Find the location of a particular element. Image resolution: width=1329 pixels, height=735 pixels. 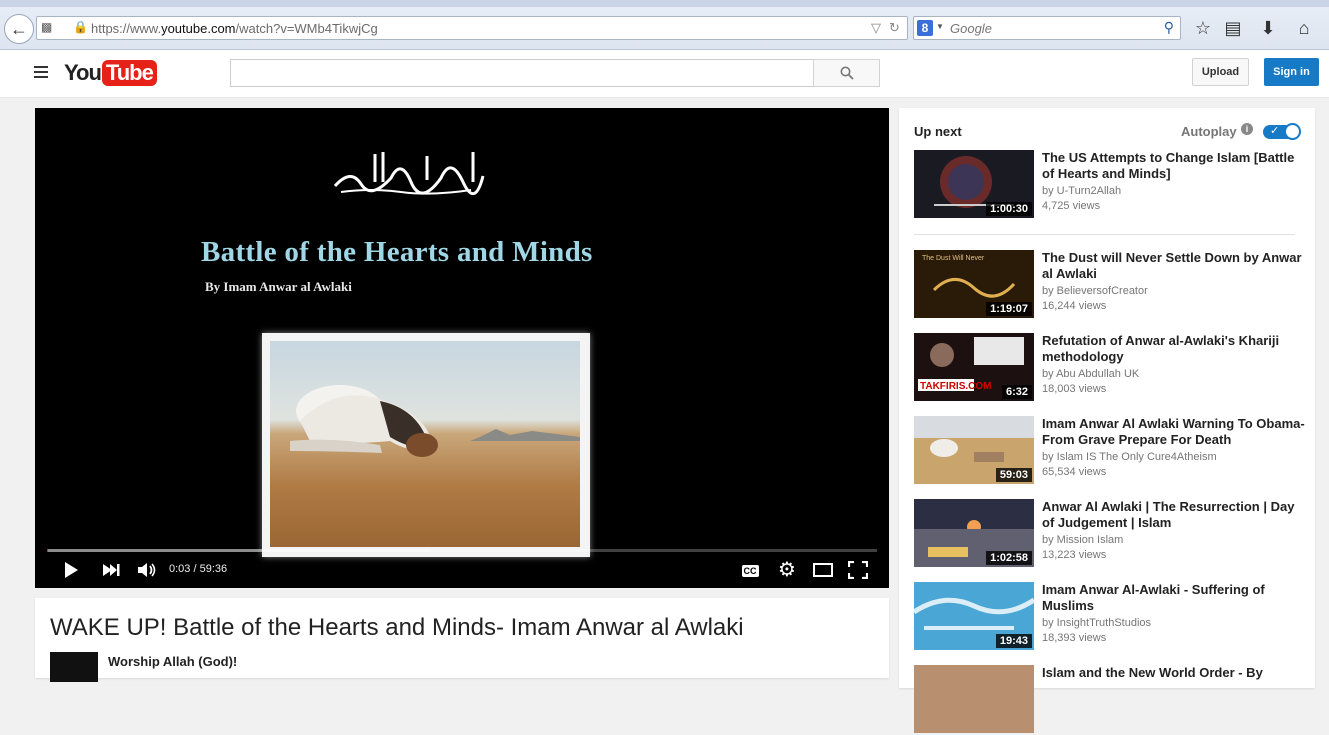

video-duration: 19:43 is located at coordinates (1013, 641).